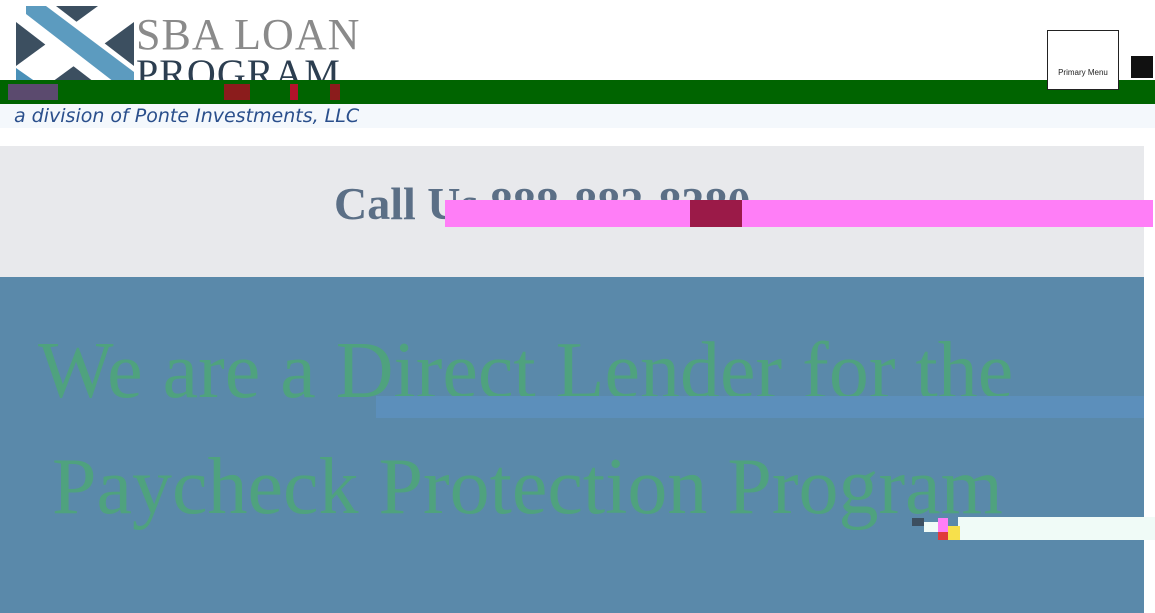  Describe the element at coordinates (1083, 60) in the screenshot. I see `primary-menu-button: Primary Menu` at that location.